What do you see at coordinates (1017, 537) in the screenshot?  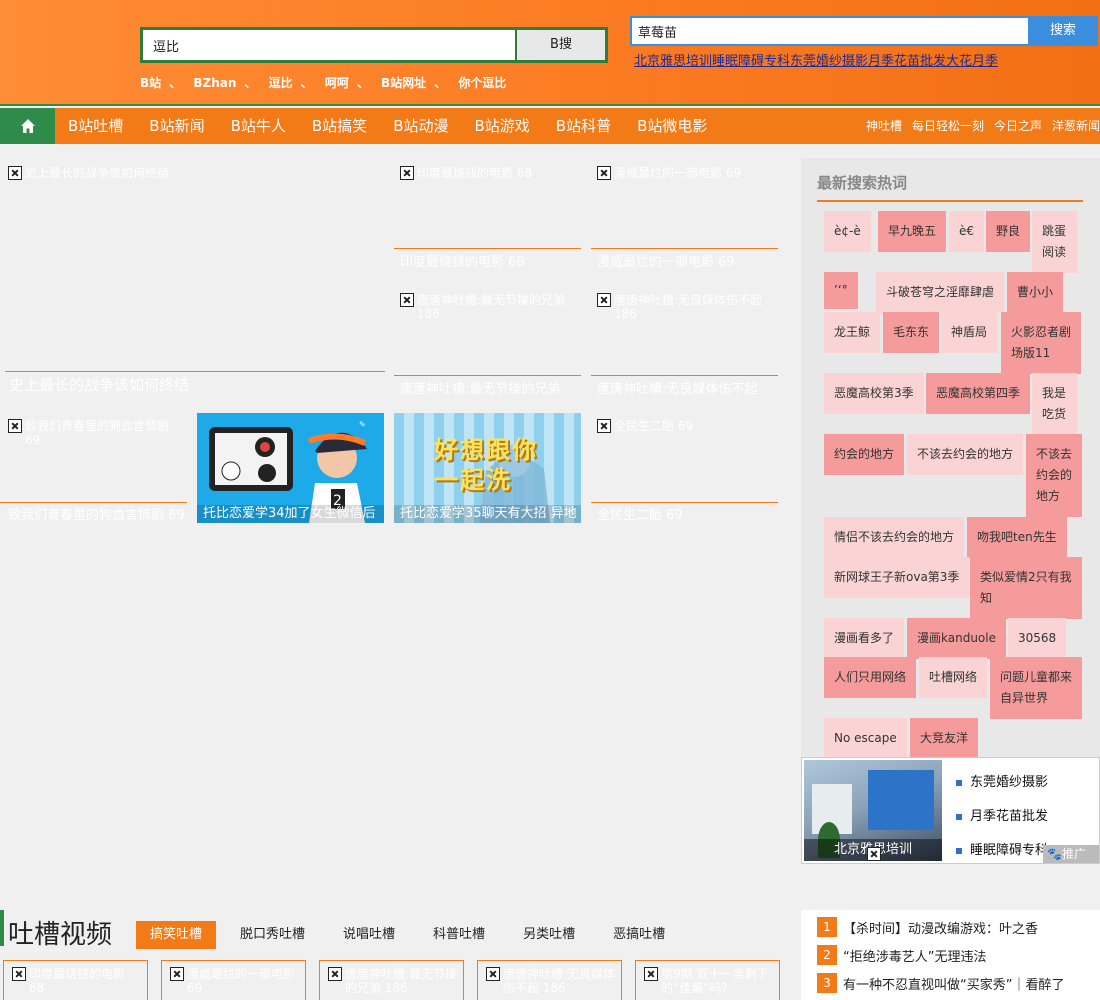 I see `hot-tag: 吻我吧ten先生` at bounding box center [1017, 537].